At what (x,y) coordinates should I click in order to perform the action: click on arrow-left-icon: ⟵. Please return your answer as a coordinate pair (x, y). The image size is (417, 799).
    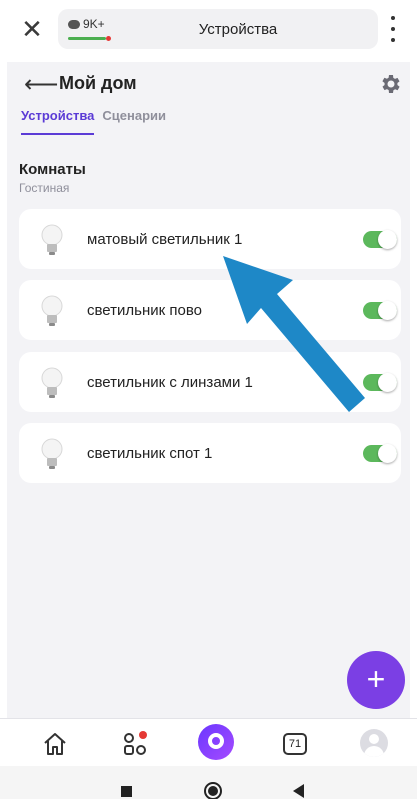
    Looking at the image, I should click on (41, 84).